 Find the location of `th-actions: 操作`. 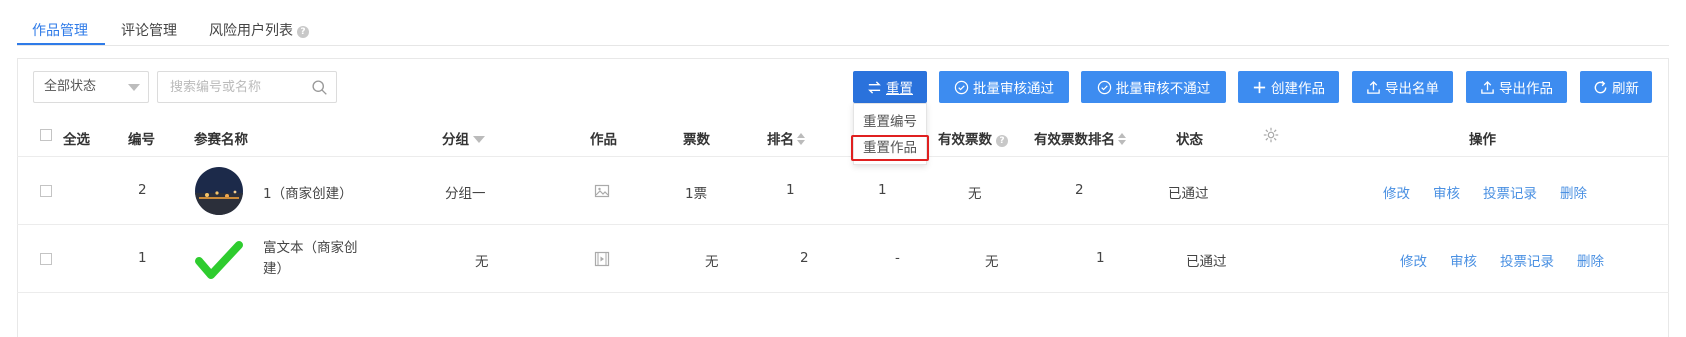

th-actions: 操作 is located at coordinates (1482, 140).